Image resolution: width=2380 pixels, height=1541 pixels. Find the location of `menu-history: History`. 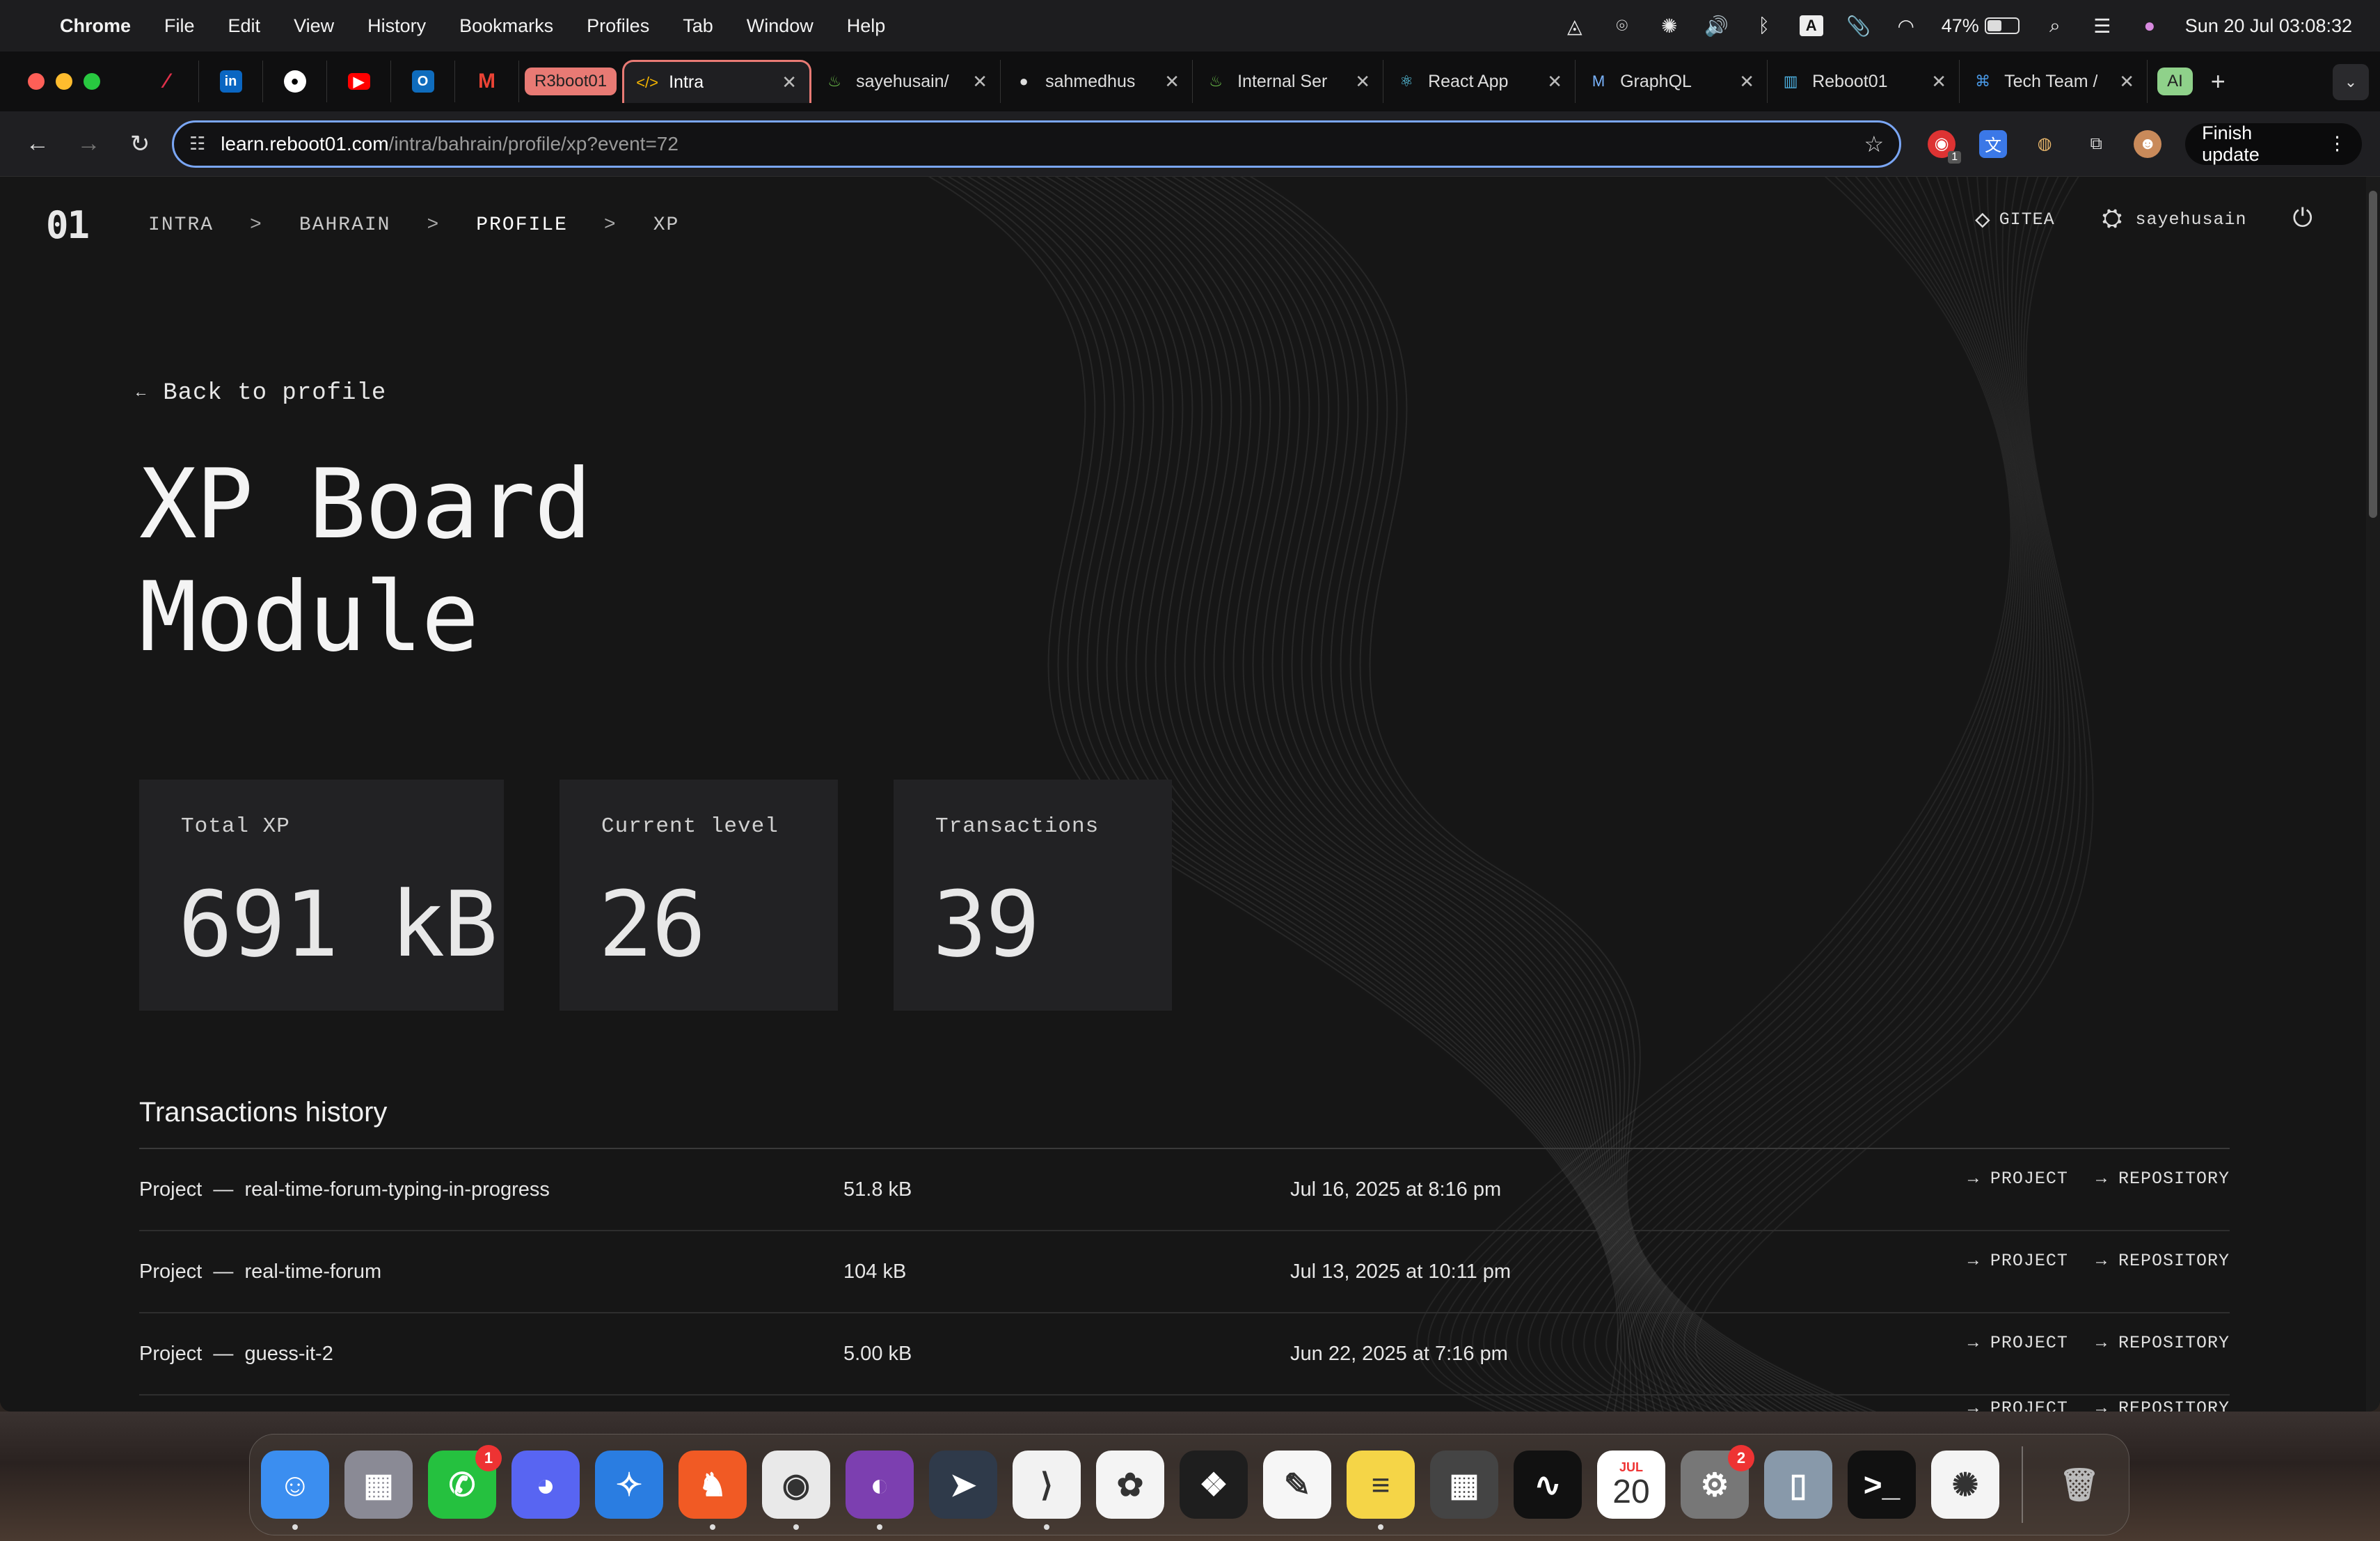

menu-history: History is located at coordinates (396, 26).